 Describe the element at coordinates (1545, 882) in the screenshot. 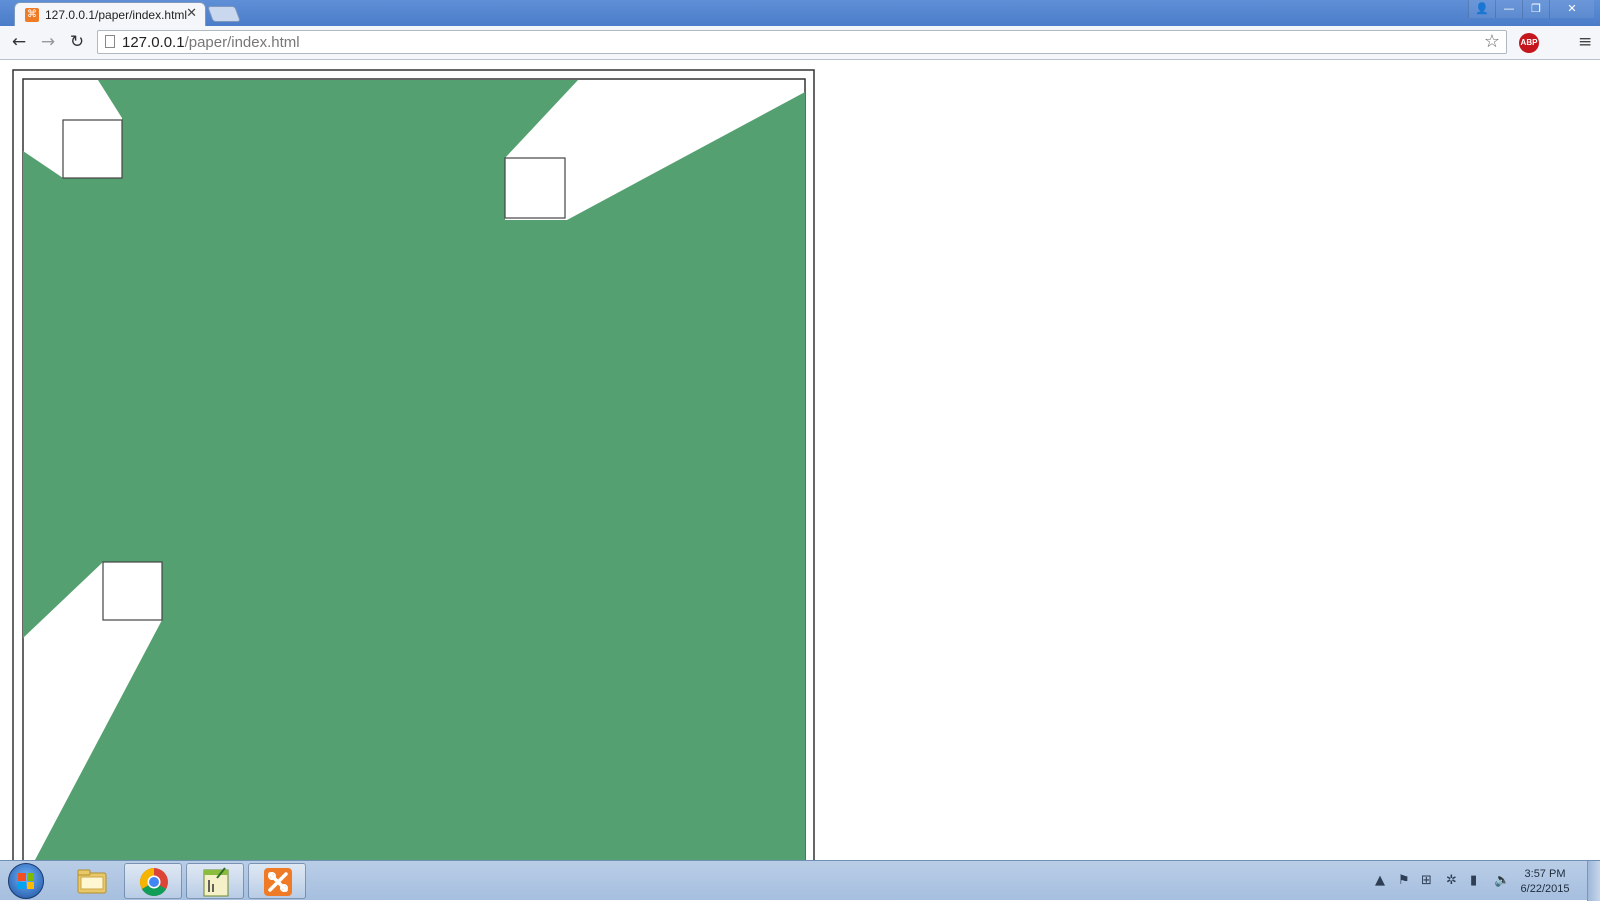

I see `taskbar-clock: 3:57 PM 6/22/2015` at that location.